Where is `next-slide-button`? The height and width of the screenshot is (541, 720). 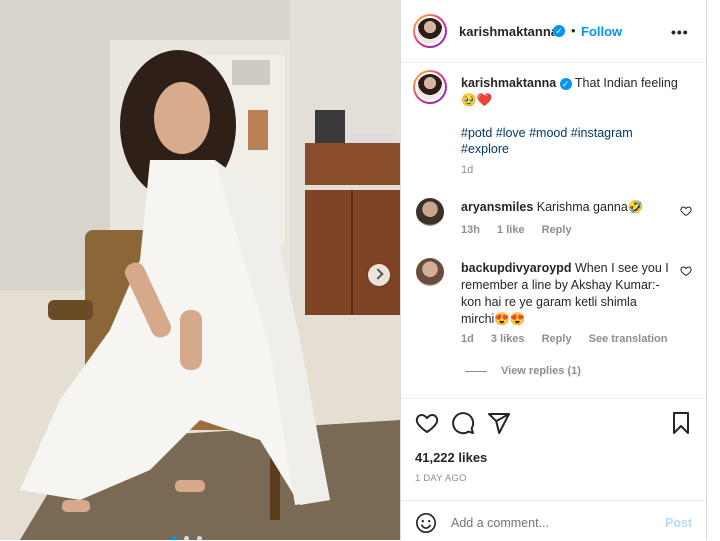 next-slide-button is located at coordinates (379, 275).